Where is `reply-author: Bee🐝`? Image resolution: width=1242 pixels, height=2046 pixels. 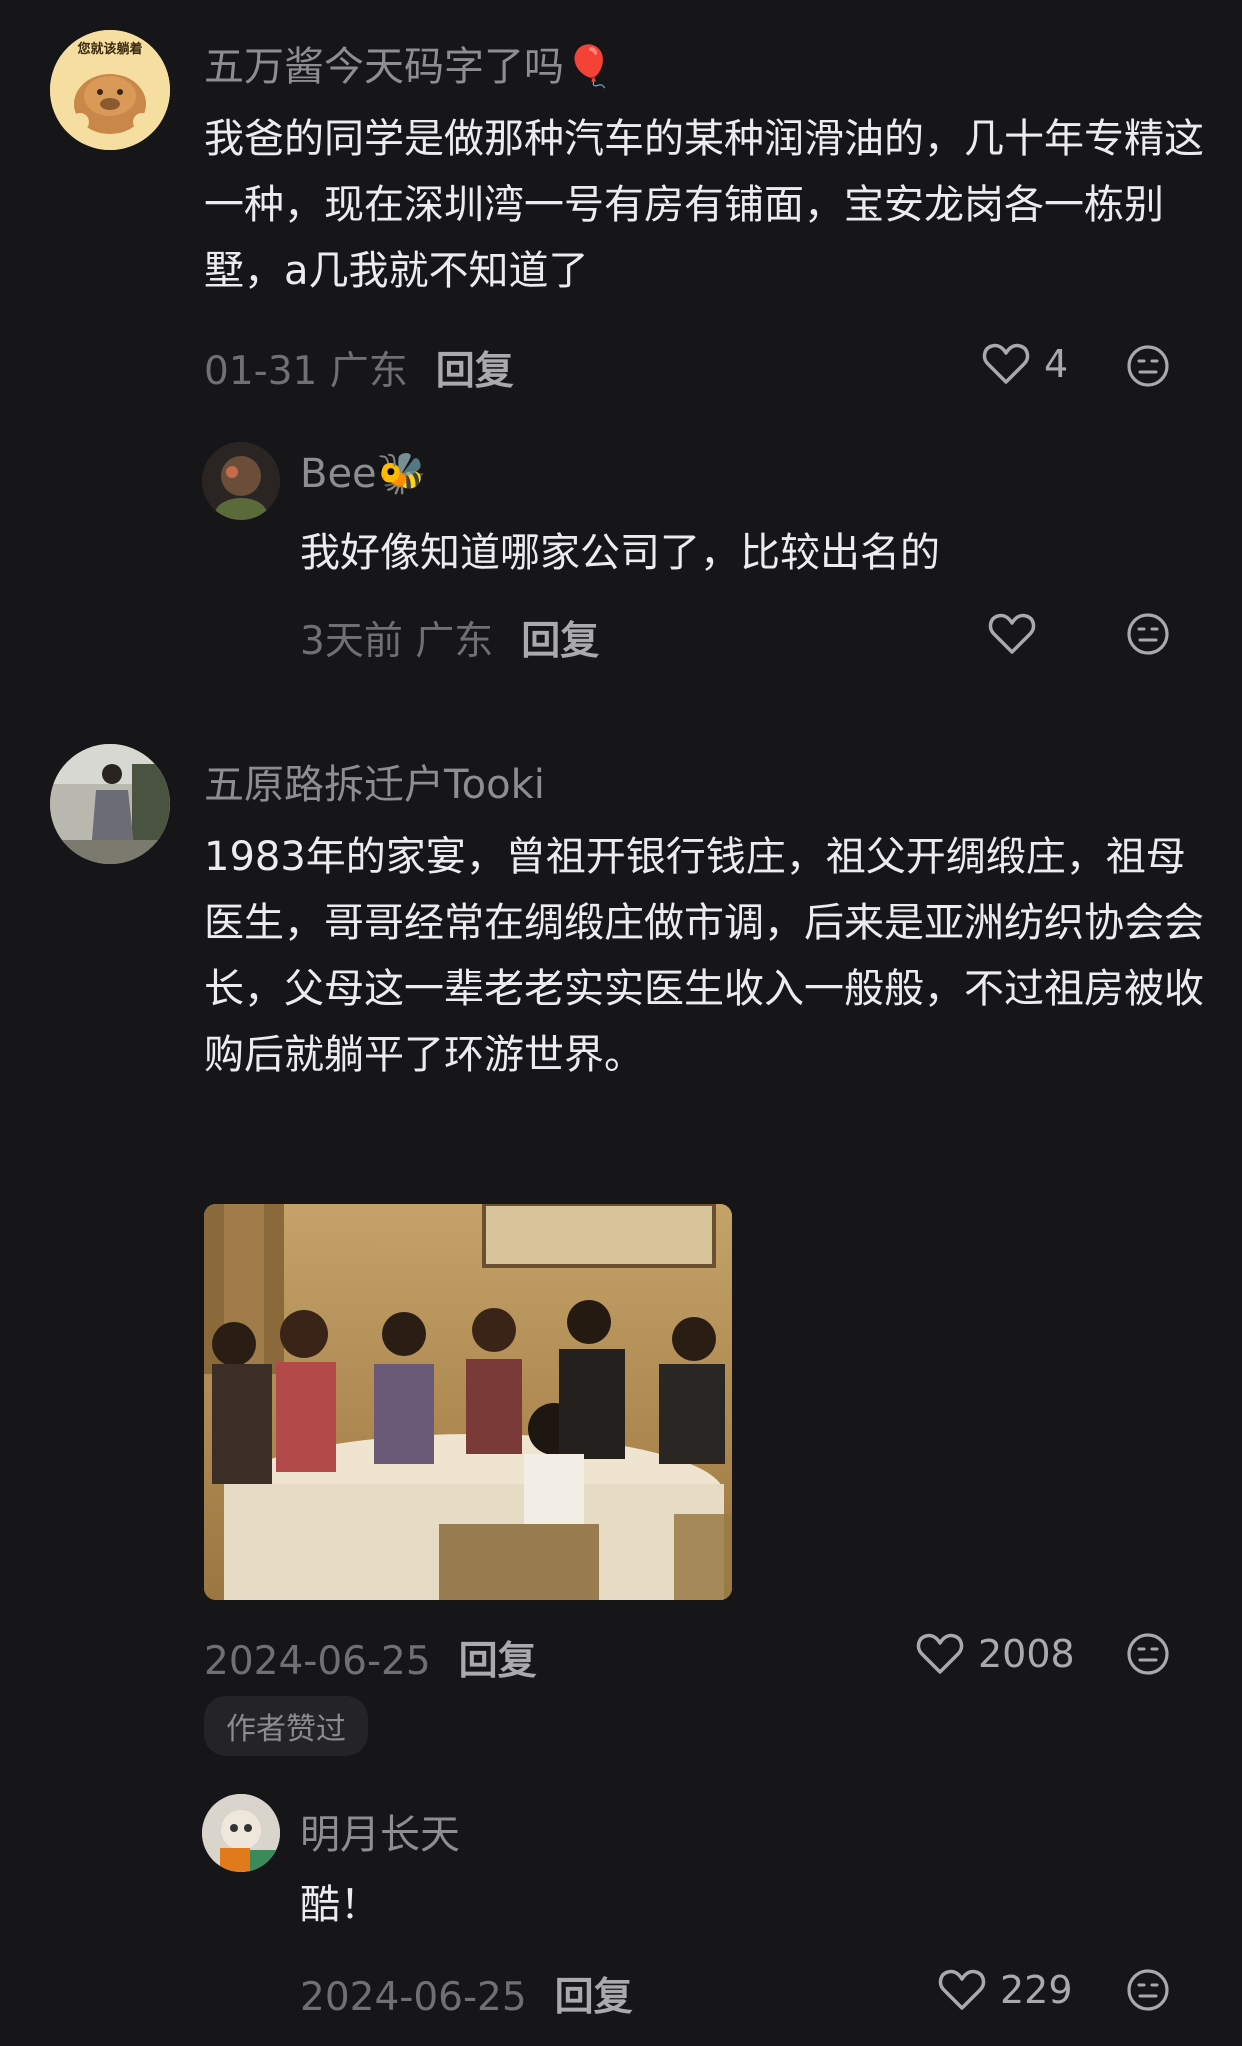
reply-author: Bee🐝 is located at coordinates (363, 473).